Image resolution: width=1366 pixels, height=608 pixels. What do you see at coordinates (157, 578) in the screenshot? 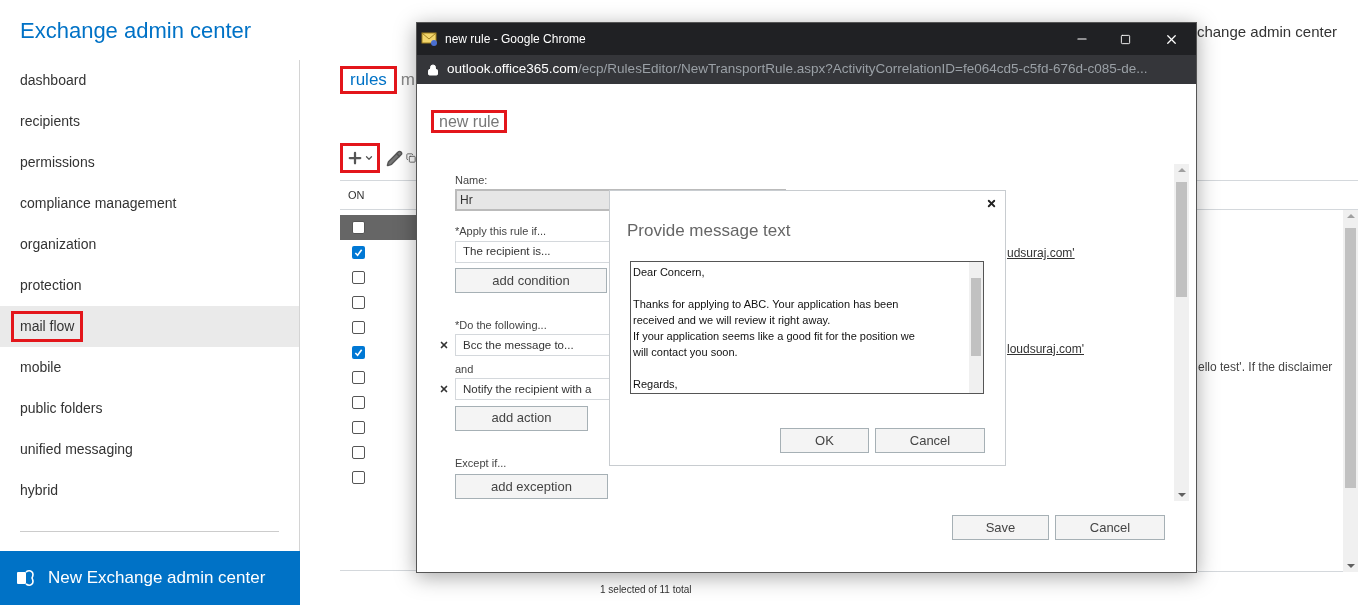
I see `new-admin-center-label: New Exchange admin center` at bounding box center [157, 578].